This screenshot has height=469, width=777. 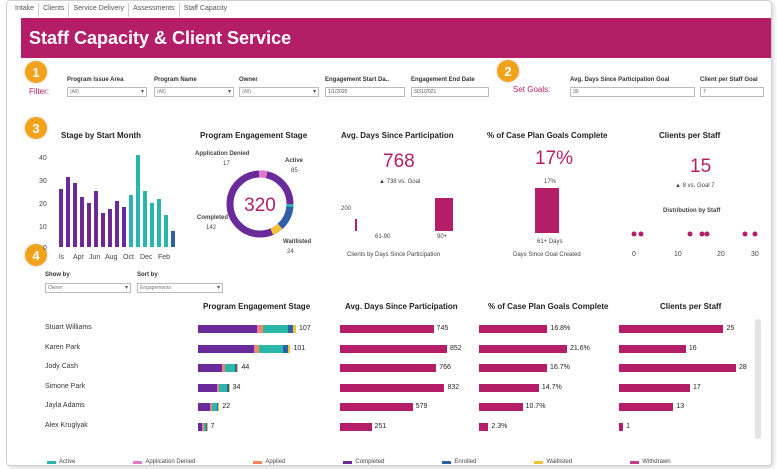 I want to click on avg-days-x-tick: 61-90, so click(x=383, y=237).